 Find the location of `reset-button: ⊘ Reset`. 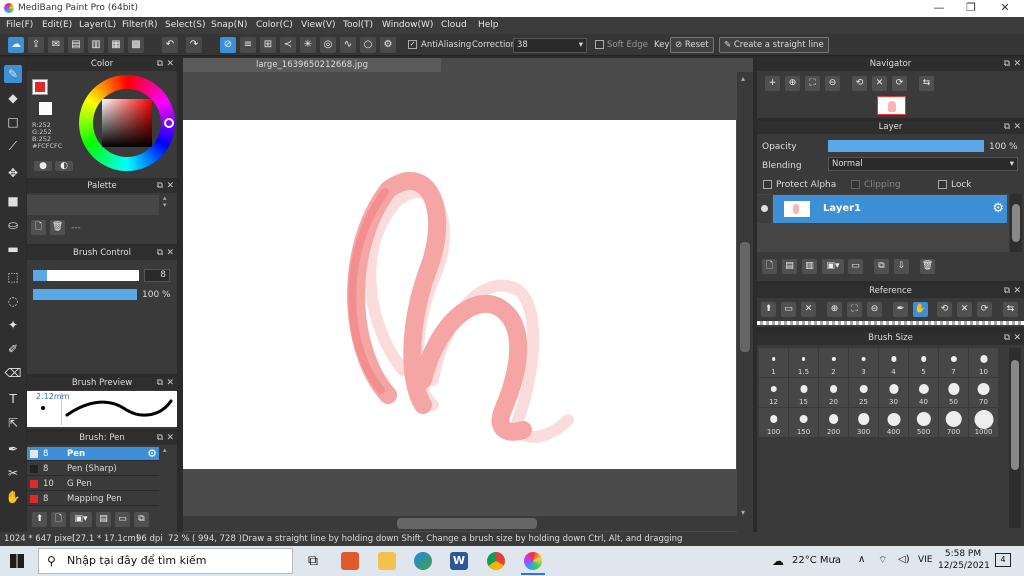

reset-button: ⊘ Reset is located at coordinates (692, 45).